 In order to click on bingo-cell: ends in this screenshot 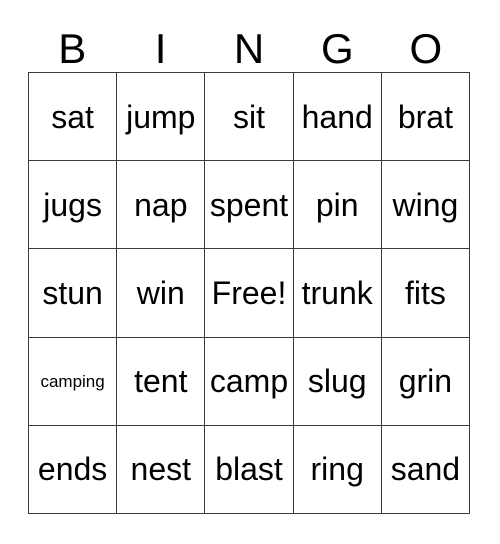, I will do `click(73, 469)`.